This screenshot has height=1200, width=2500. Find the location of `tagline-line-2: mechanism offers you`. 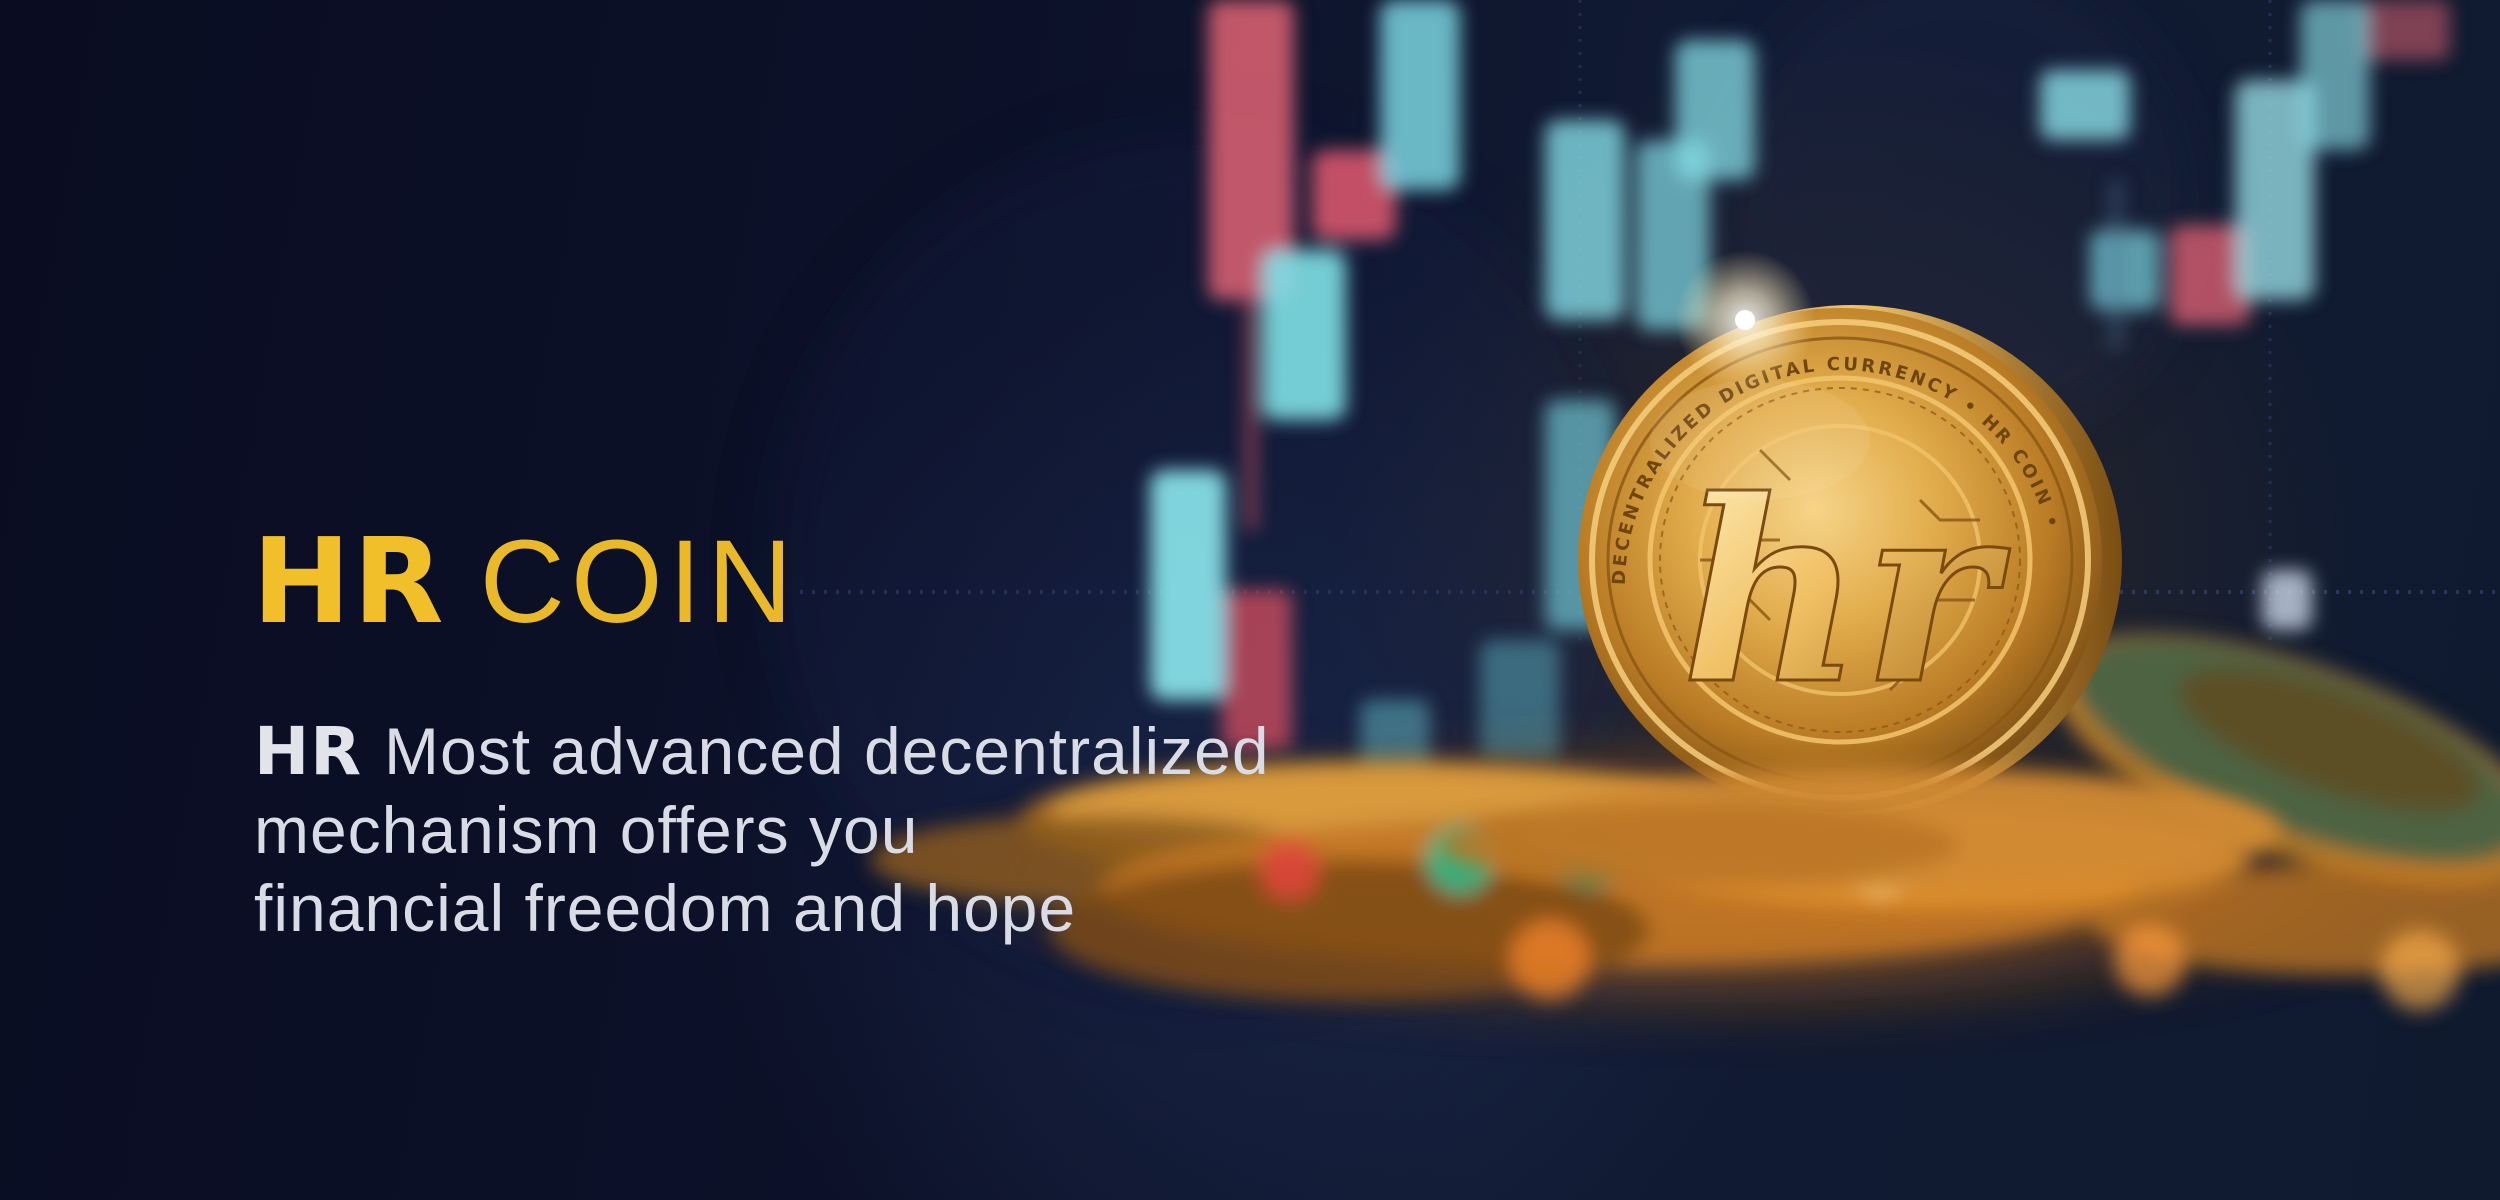

tagline-line-2: mechanism offers you is located at coordinates (586, 830).